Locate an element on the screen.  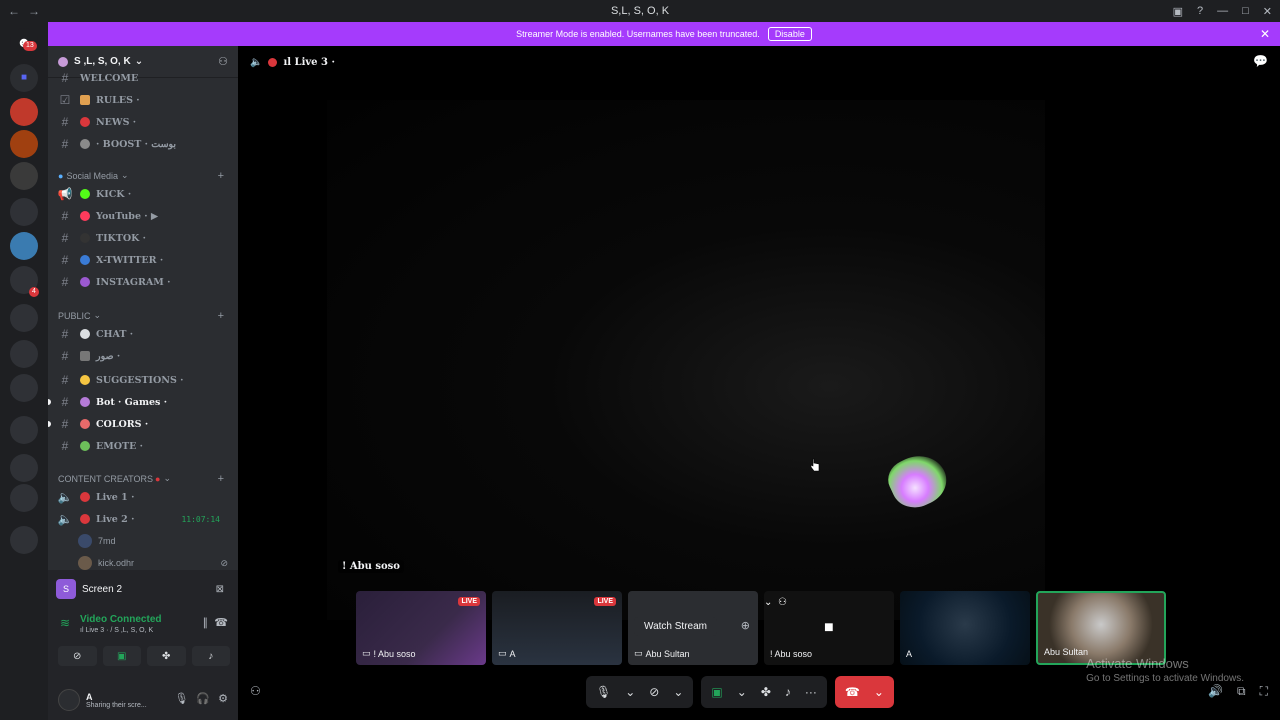
collapse-chevron-icon: ⌄ is located at coordinates (768, 602).